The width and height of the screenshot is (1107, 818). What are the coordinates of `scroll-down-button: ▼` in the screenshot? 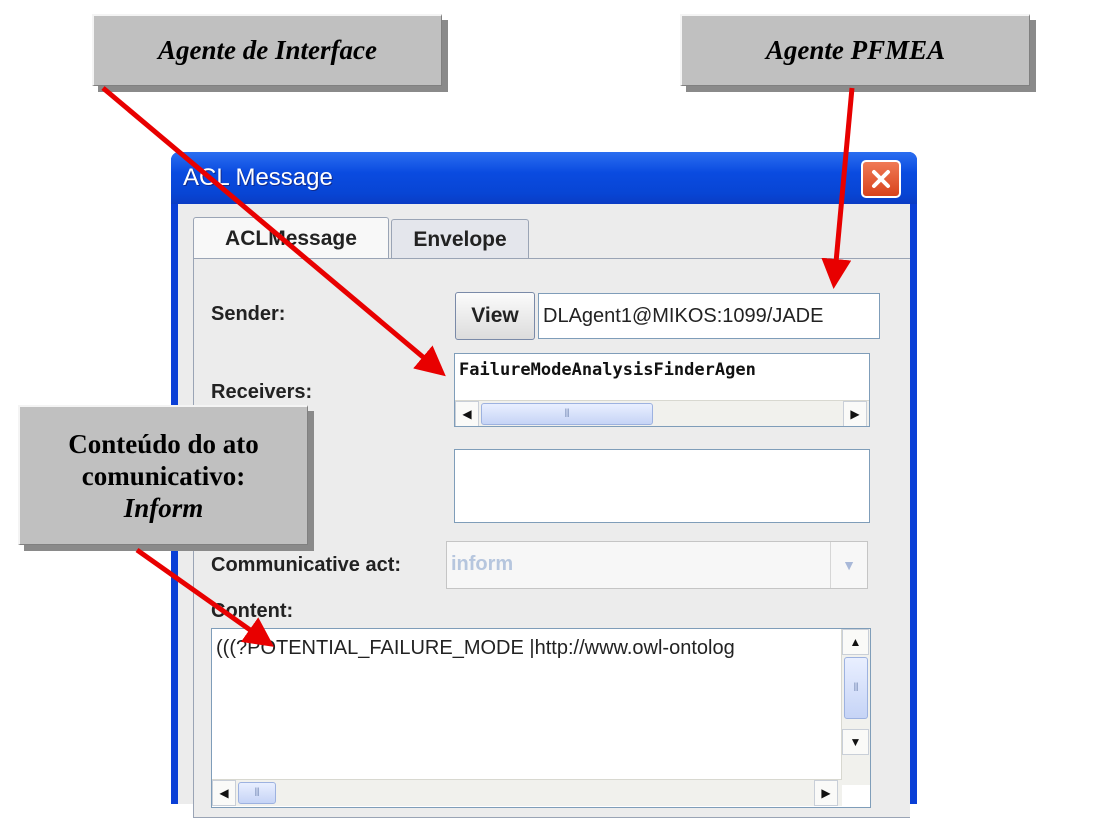 It's located at (855, 742).